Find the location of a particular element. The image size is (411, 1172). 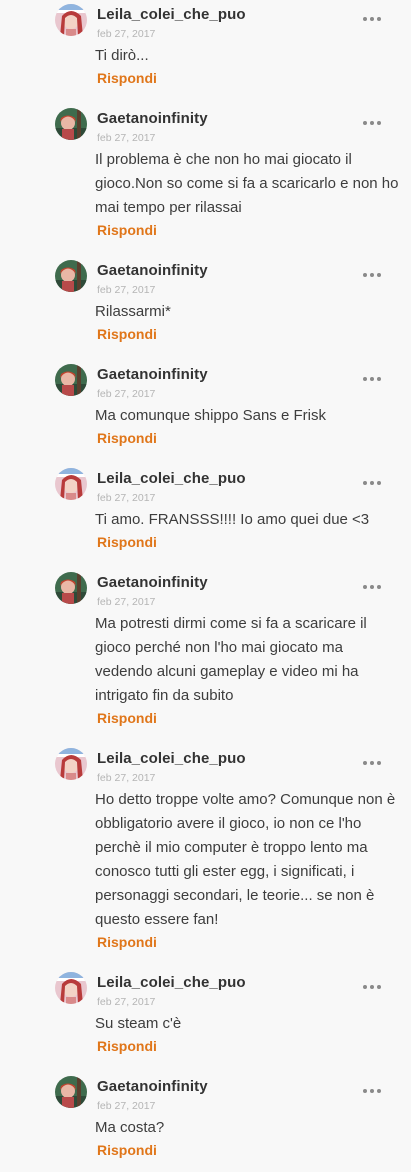

comment-text: Ti amo. FRANSSS!!!! Io amo quei due <3 is located at coordinates (232, 519).